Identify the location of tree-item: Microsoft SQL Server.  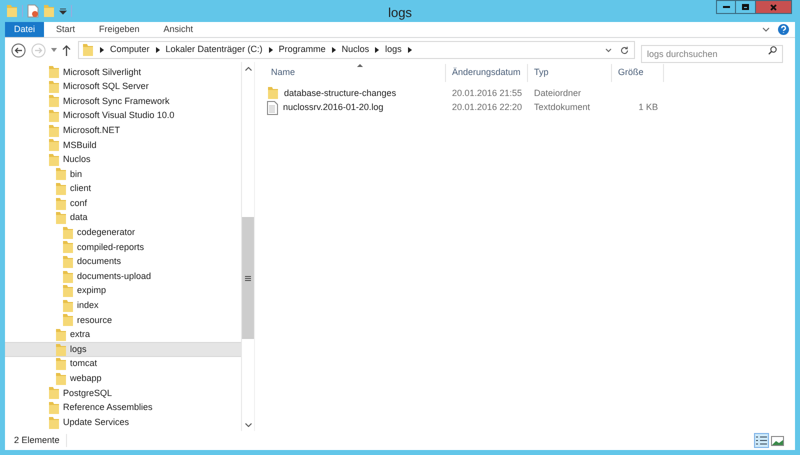
(123, 87).